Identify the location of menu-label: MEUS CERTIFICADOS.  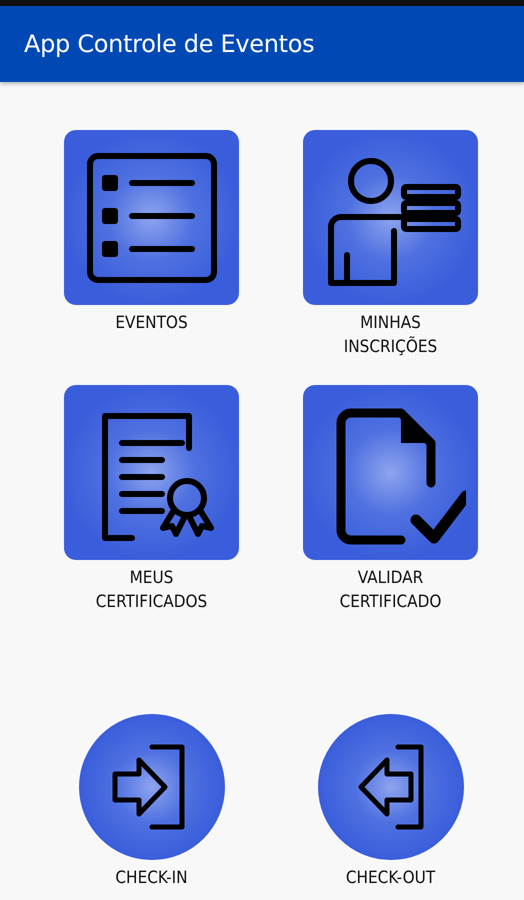
(152, 590).